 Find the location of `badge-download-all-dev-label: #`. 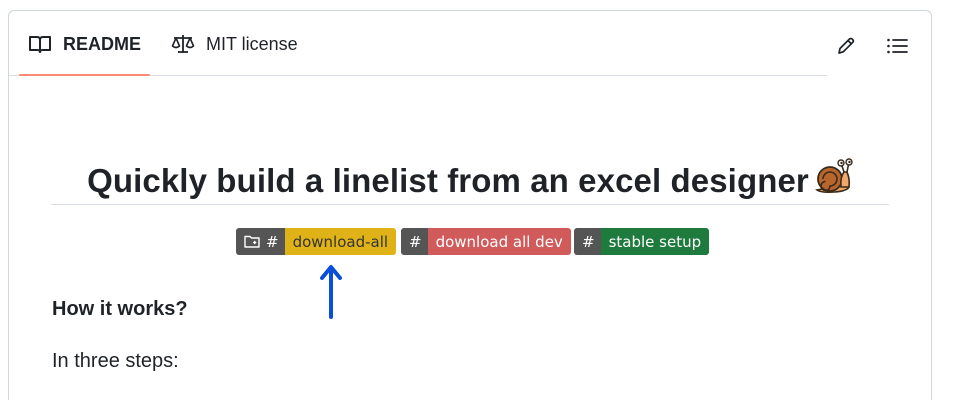

badge-download-all-dev-label: # is located at coordinates (414, 241).